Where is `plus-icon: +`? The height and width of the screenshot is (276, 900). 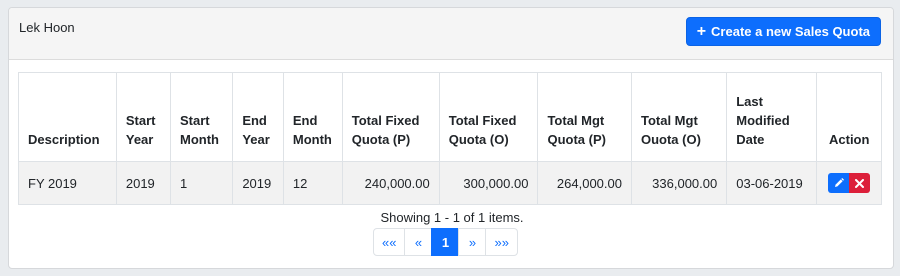
plus-icon: + is located at coordinates (701, 31).